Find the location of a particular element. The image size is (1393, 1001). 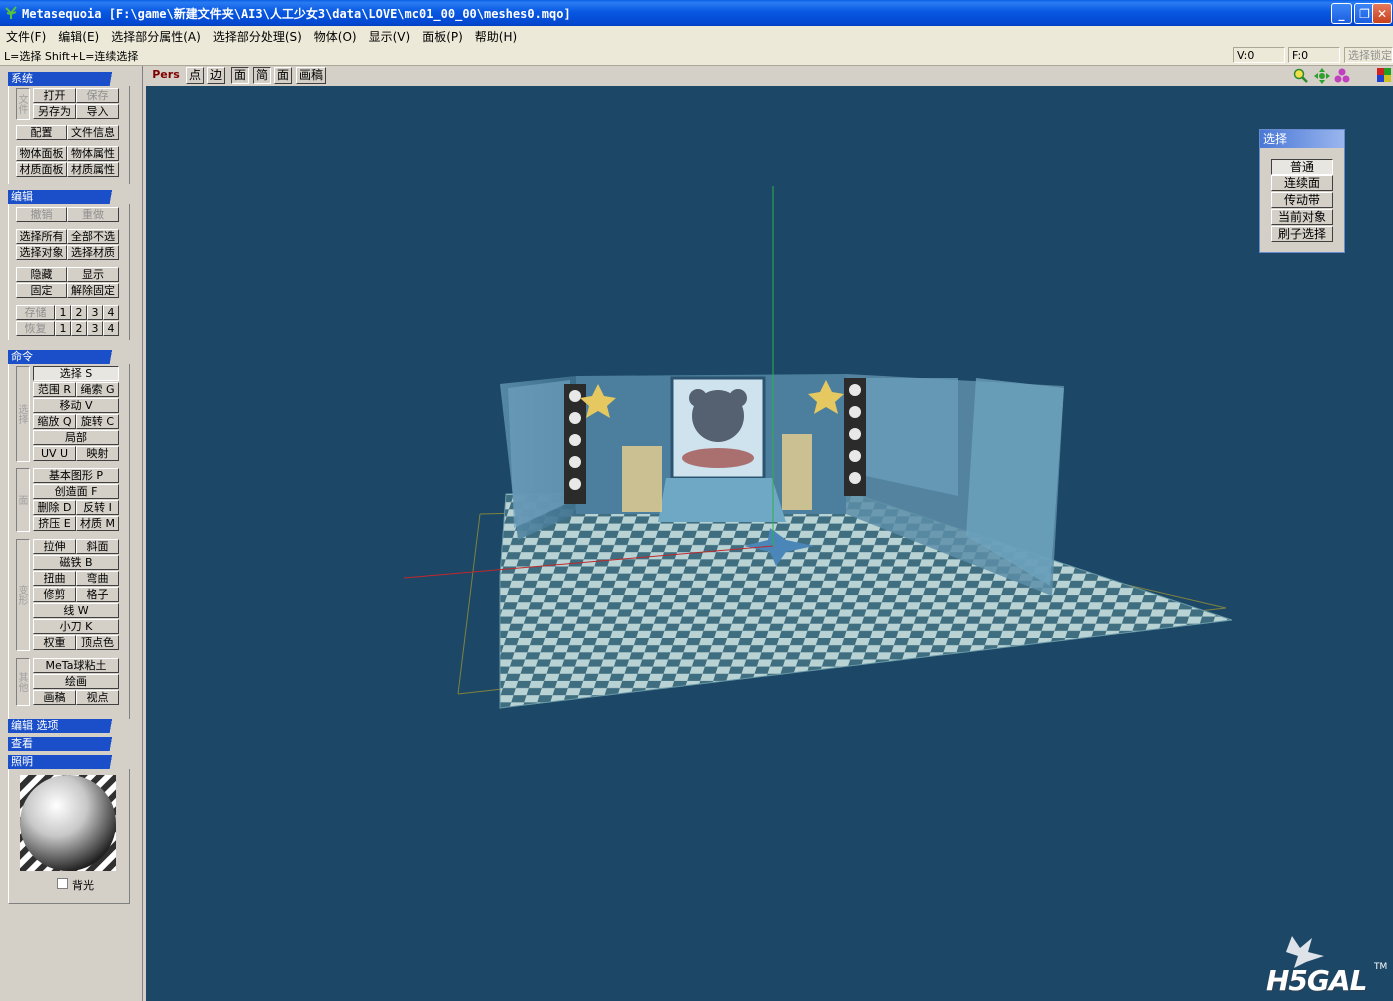

menu-help: 帮助(H) is located at coordinates (496, 35).